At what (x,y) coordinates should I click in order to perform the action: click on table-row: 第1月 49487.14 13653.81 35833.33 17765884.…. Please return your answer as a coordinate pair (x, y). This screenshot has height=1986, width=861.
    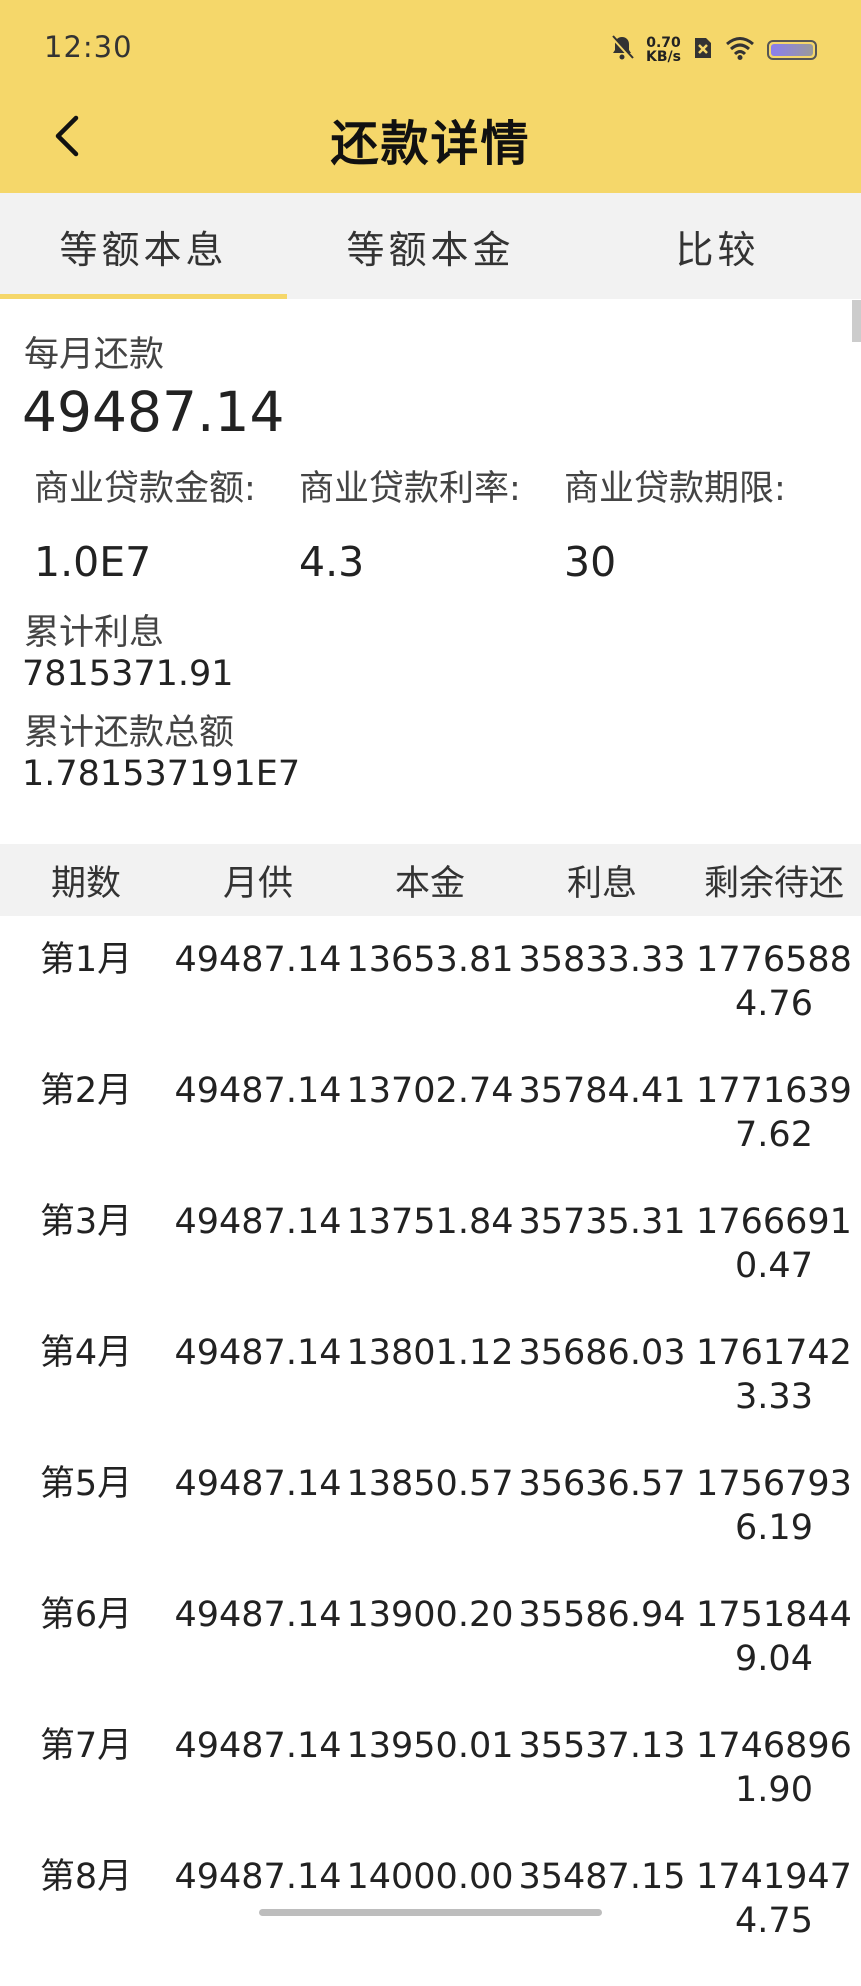
    Looking at the image, I should click on (430, 1003).